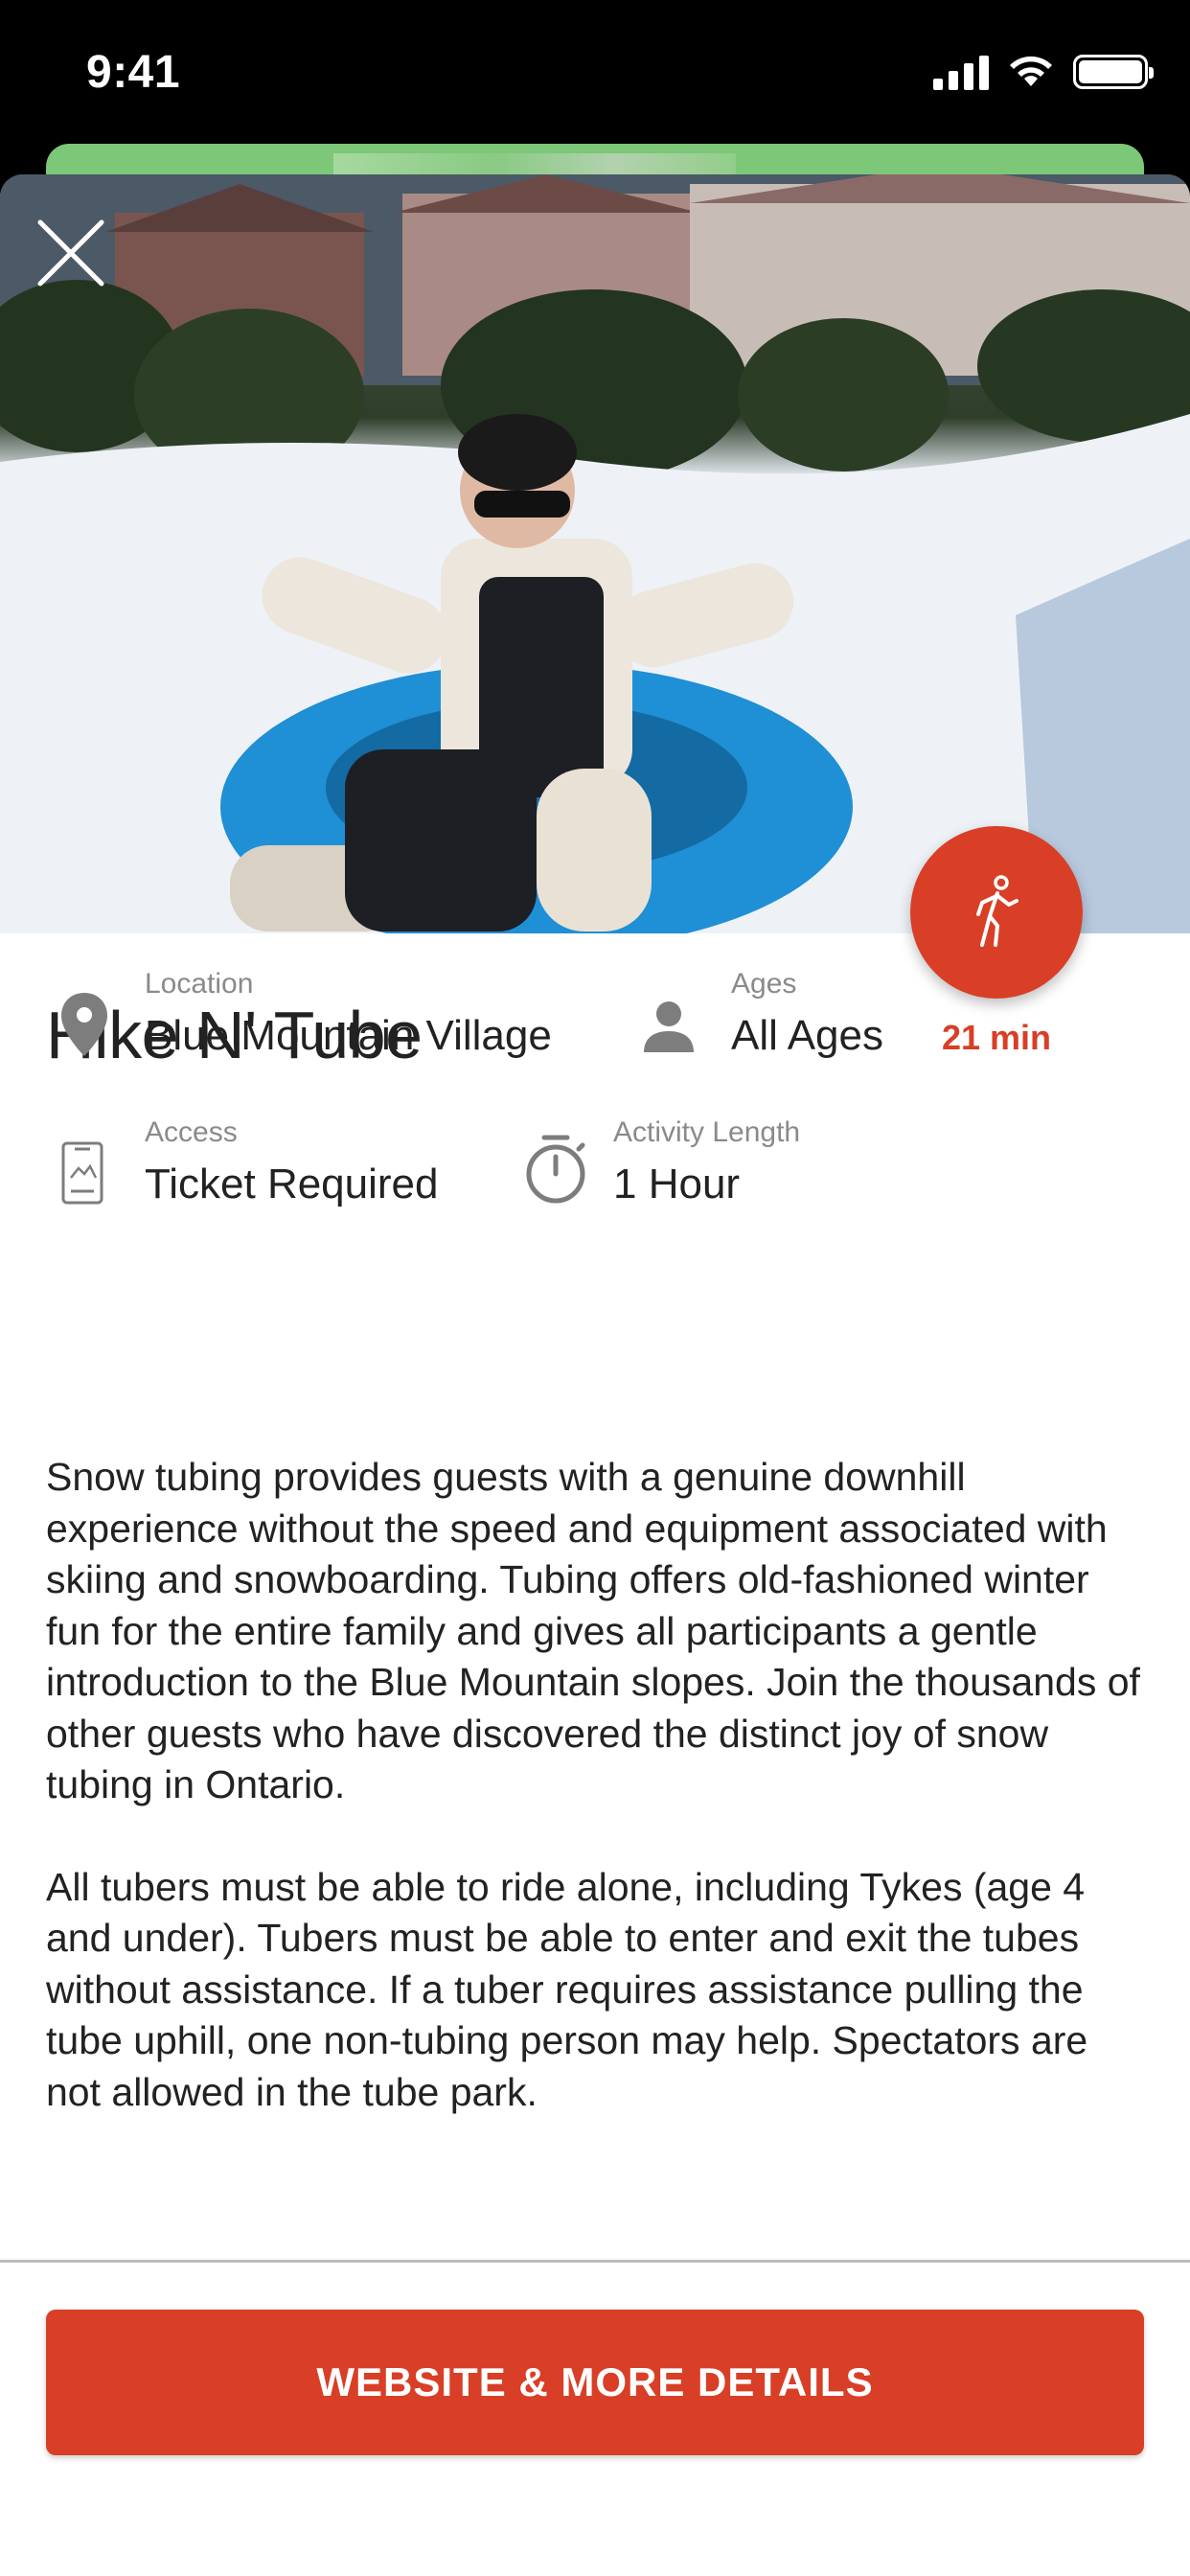 Image resolution: width=1190 pixels, height=2576 pixels. I want to click on close-icon, so click(70, 253).